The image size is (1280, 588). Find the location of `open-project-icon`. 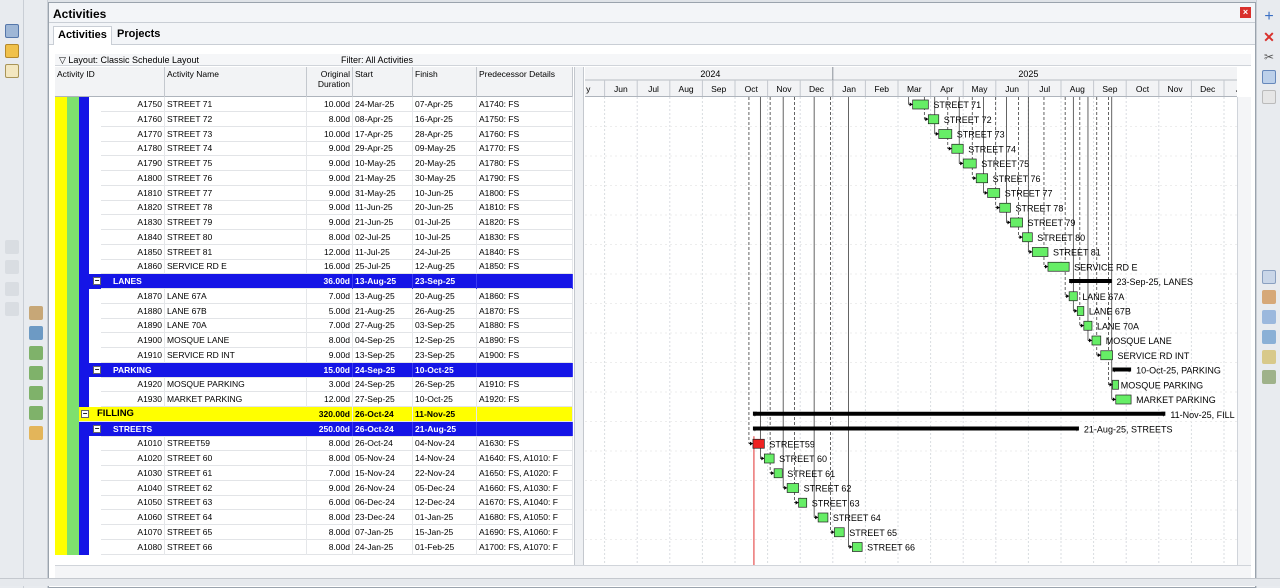

open-project-icon is located at coordinates (12, 31).